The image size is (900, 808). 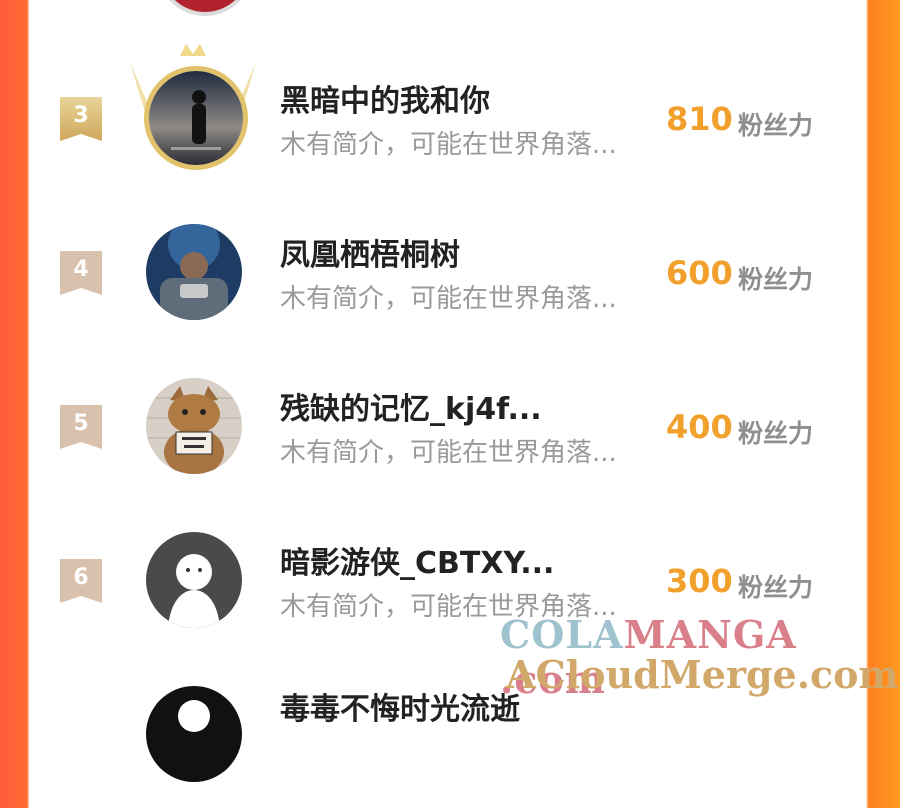 I want to click on user-name: 凤凰栖梧桐树, so click(x=460, y=252).